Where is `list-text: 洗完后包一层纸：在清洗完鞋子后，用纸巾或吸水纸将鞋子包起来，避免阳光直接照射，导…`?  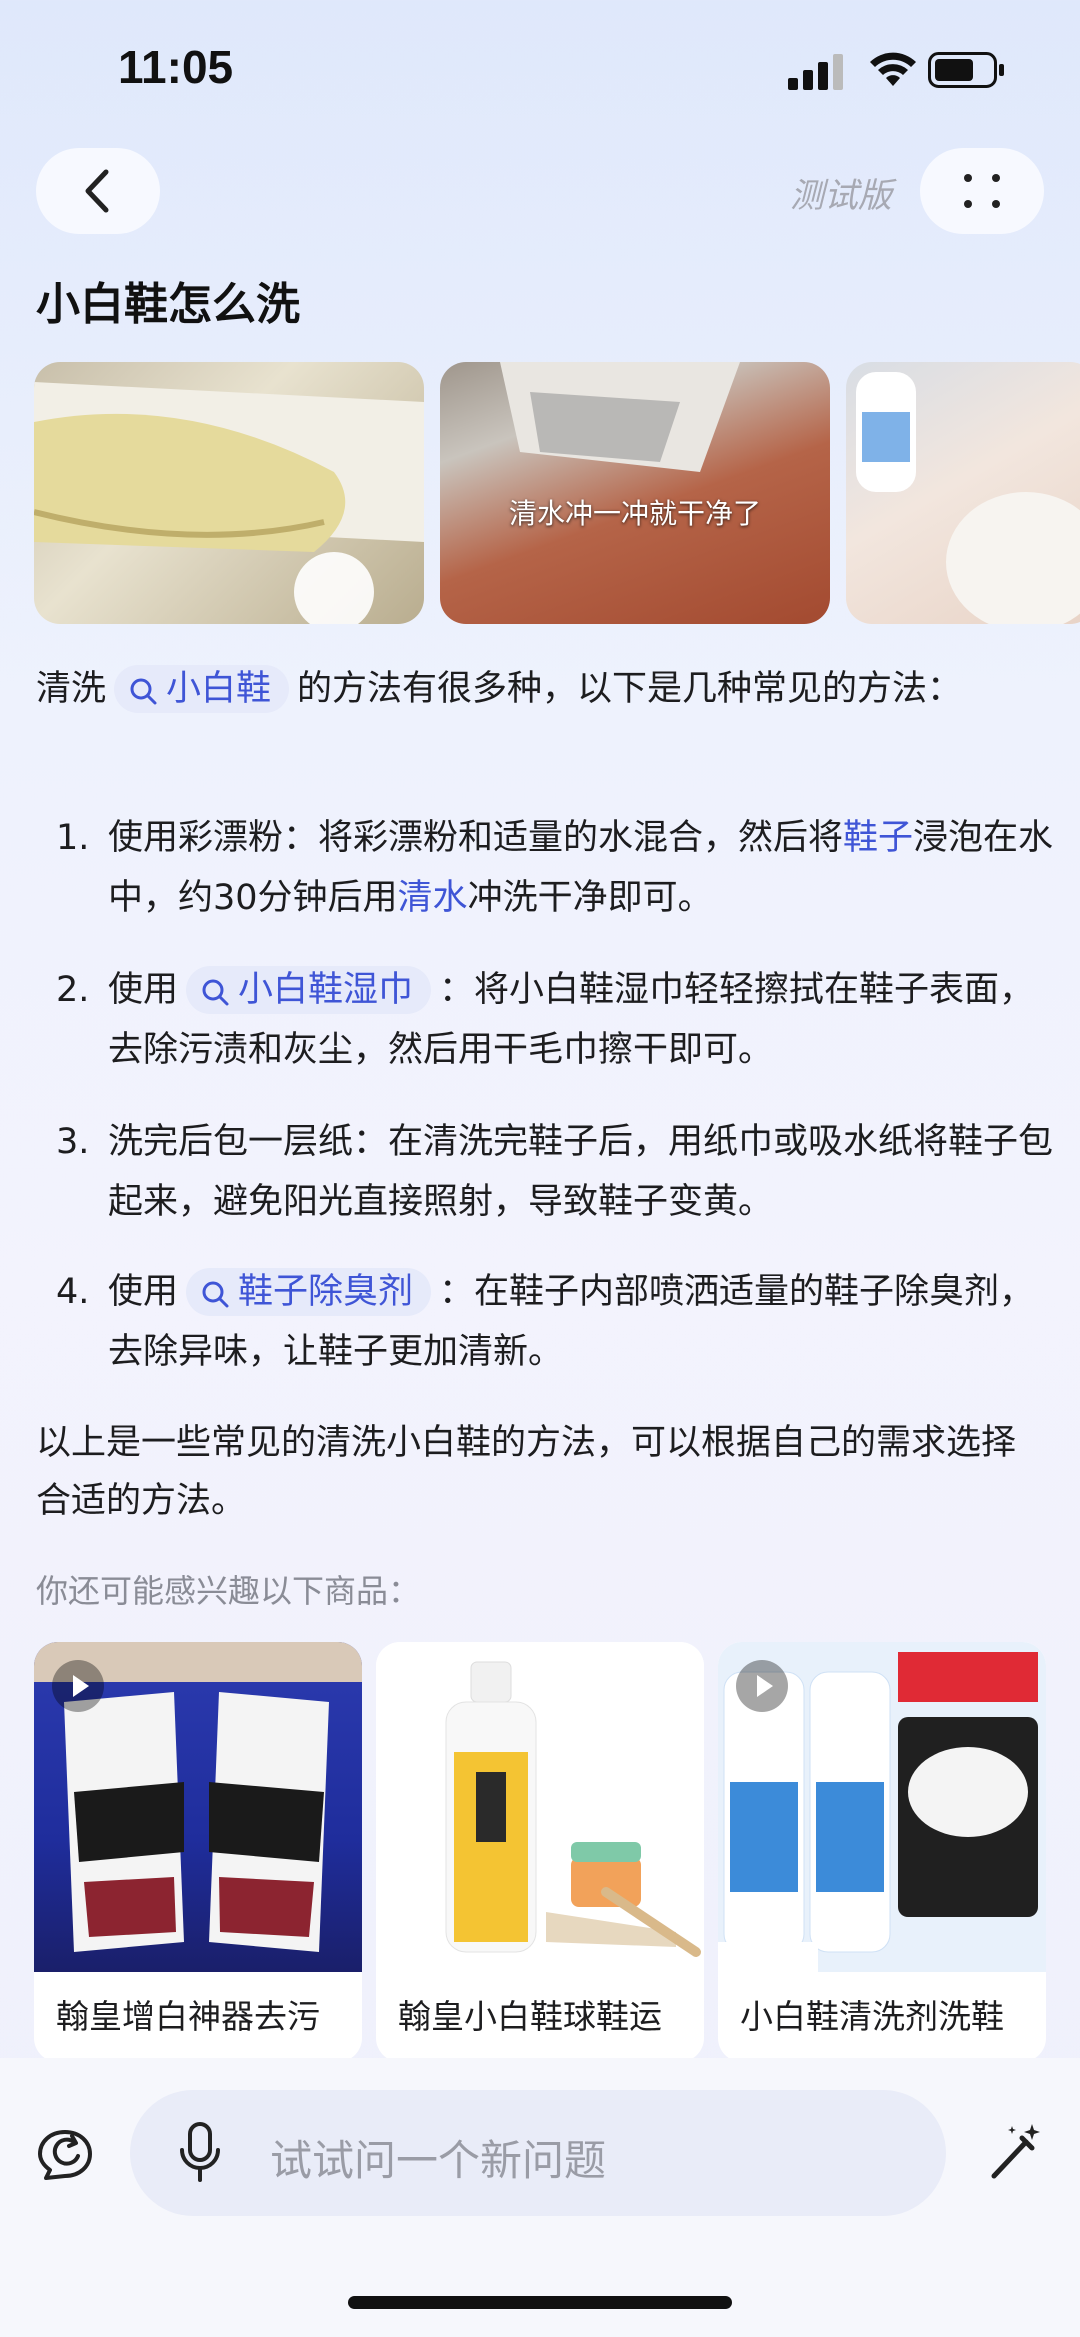
list-text: 洗完后包一层纸：在清洗完鞋子后，用纸巾或吸水纸将鞋子包起来，避免阳光直接照射，导… is located at coordinates (581, 1172).